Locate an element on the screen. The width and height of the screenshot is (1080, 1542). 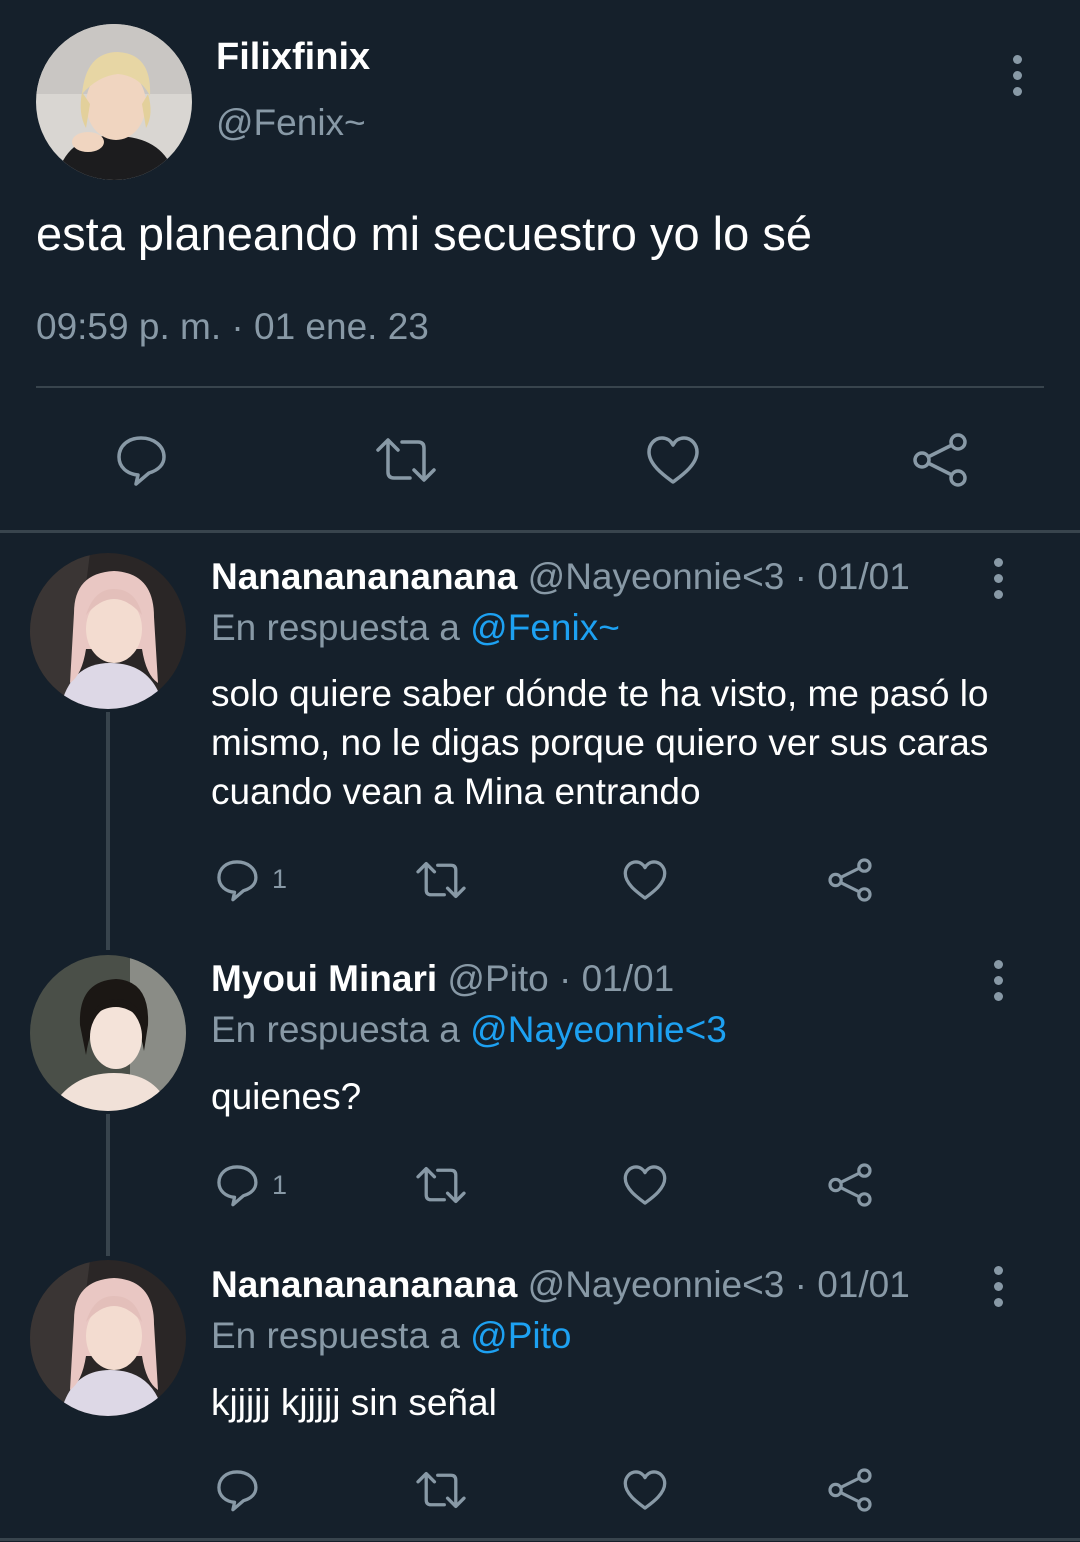
reply-to-line: En respuesta a @Pito is located at coordinates (391, 1336).